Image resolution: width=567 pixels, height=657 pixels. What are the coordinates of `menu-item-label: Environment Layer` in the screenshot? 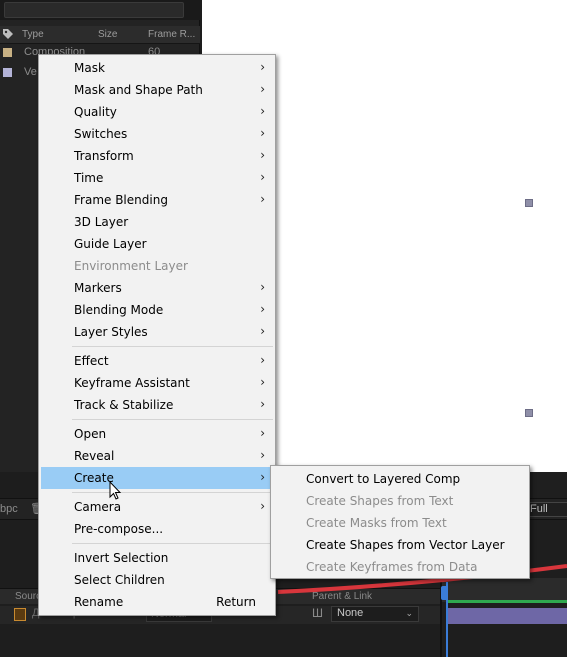 It's located at (131, 266).